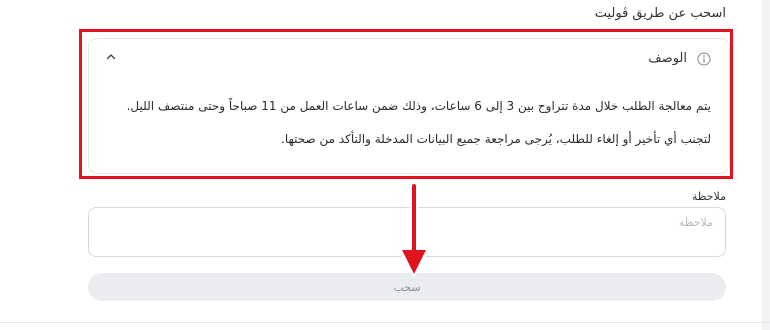 The height and width of the screenshot is (330, 770). What do you see at coordinates (708, 196) in the screenshot?
I see `note-label: ملاحظة` at bounding box center [708, 196].